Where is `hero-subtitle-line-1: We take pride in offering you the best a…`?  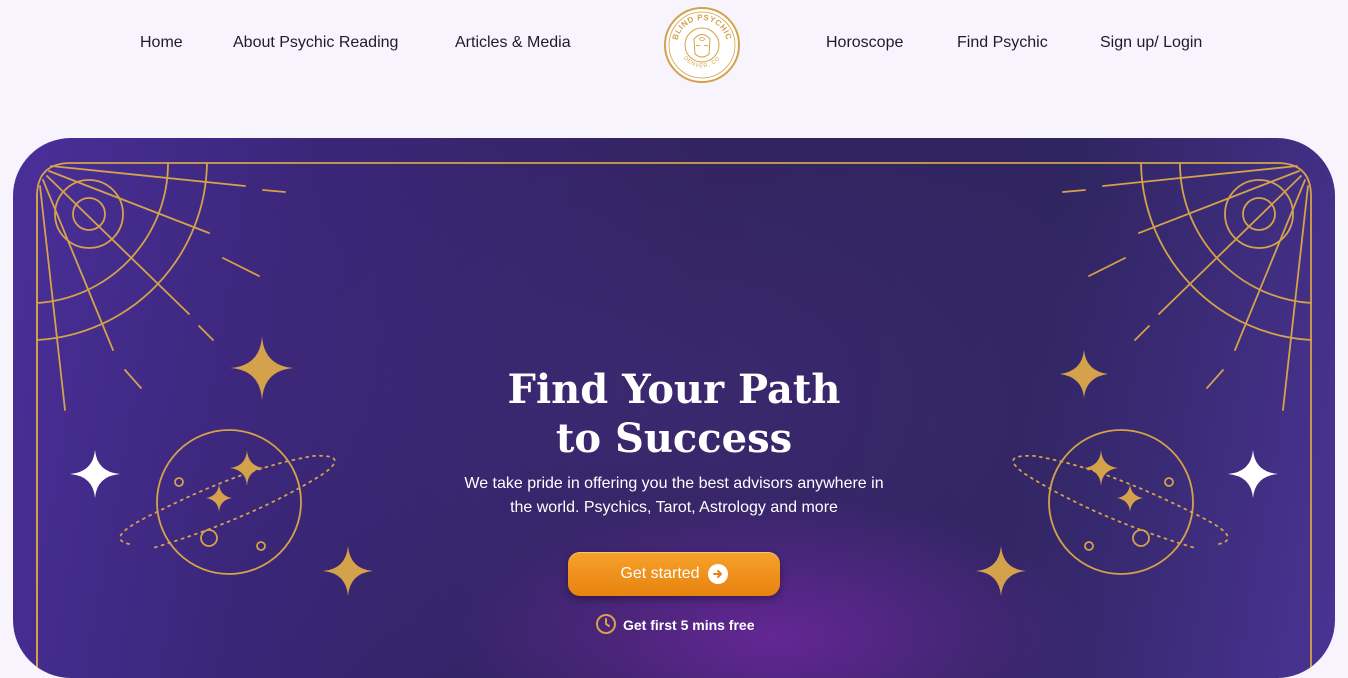
hero-subtitle-line-1: We take pride in offering you the best a… is located at coordinates (674, 483).